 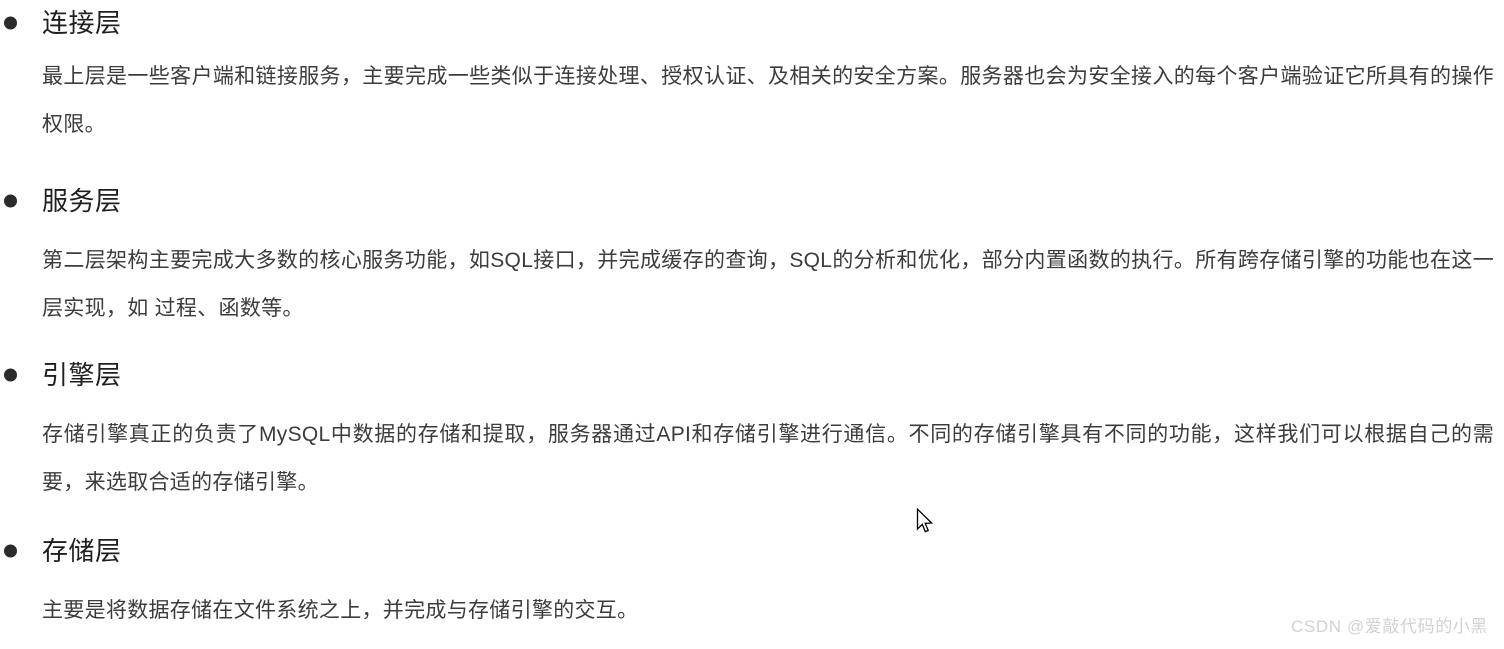 I want to click on section-heading-row: 引擎层, so click(x=754, y=375).